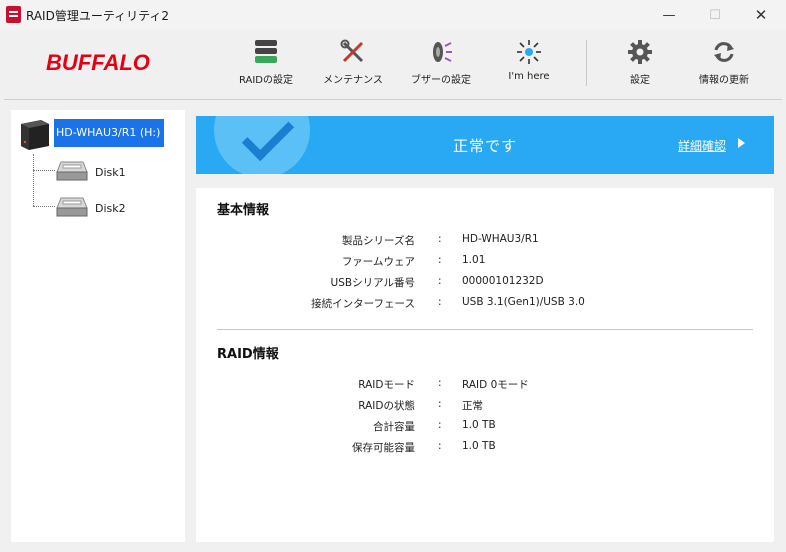 The image size is (786, 552). Describe the element at coordinates (353, 53) in the screenshot. I see `tools-icon` at that location.